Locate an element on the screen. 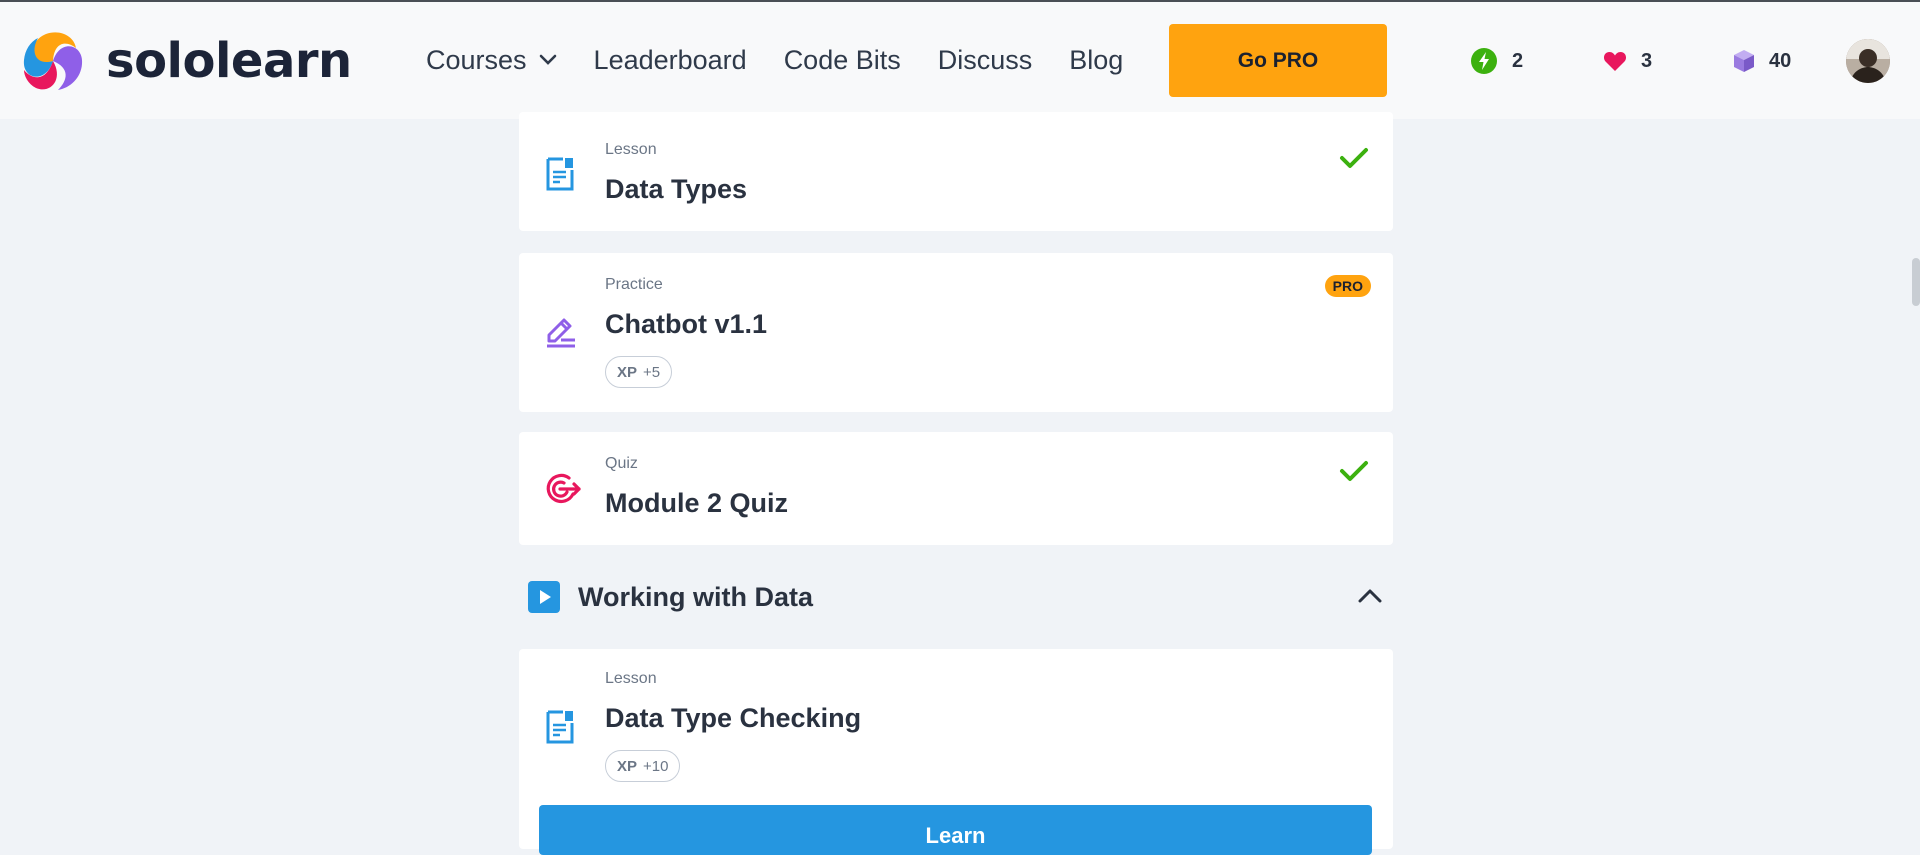 This screenshot has width=1920, height=855. item-title: Data Type Checking is located at coordinates (733, 718).